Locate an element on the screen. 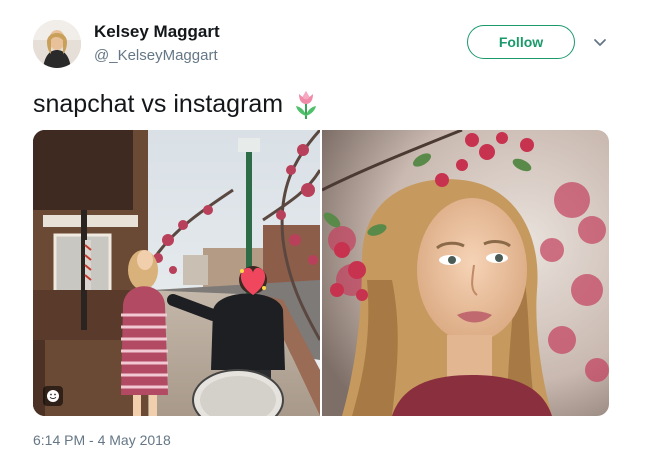 The image size is (650, 452). follow-button: Follow is located at coordinates (521, 42).